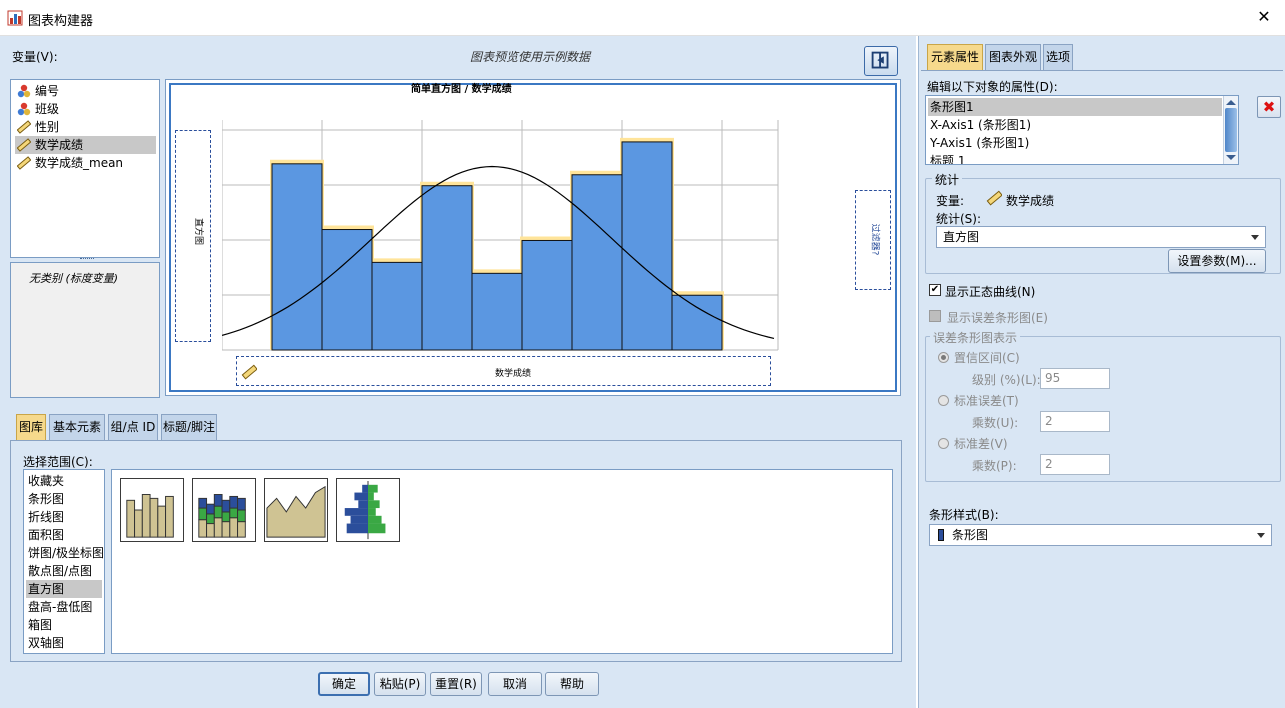 Image resolution: width=1285 pixels, height=708 pixels. I want to click on bottom-tab: 组/点 ID, so click(133, 427).